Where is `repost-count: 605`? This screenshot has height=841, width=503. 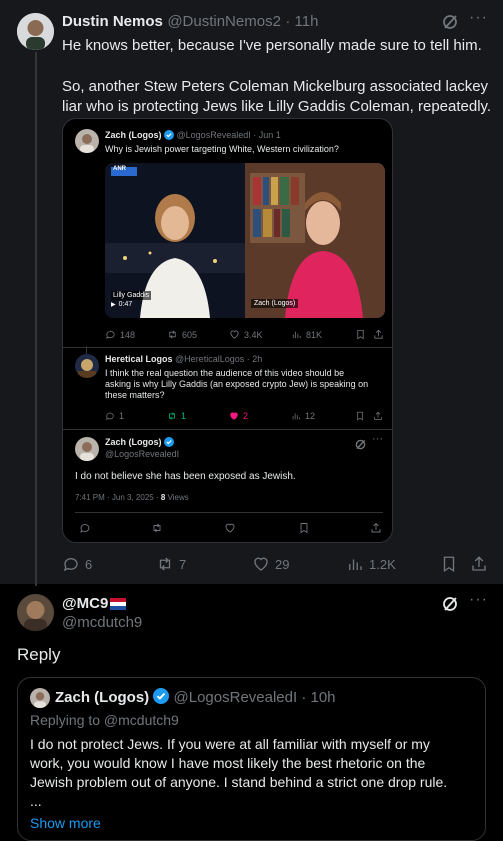 repost-count: 605 is located at coordinates (190, 334).